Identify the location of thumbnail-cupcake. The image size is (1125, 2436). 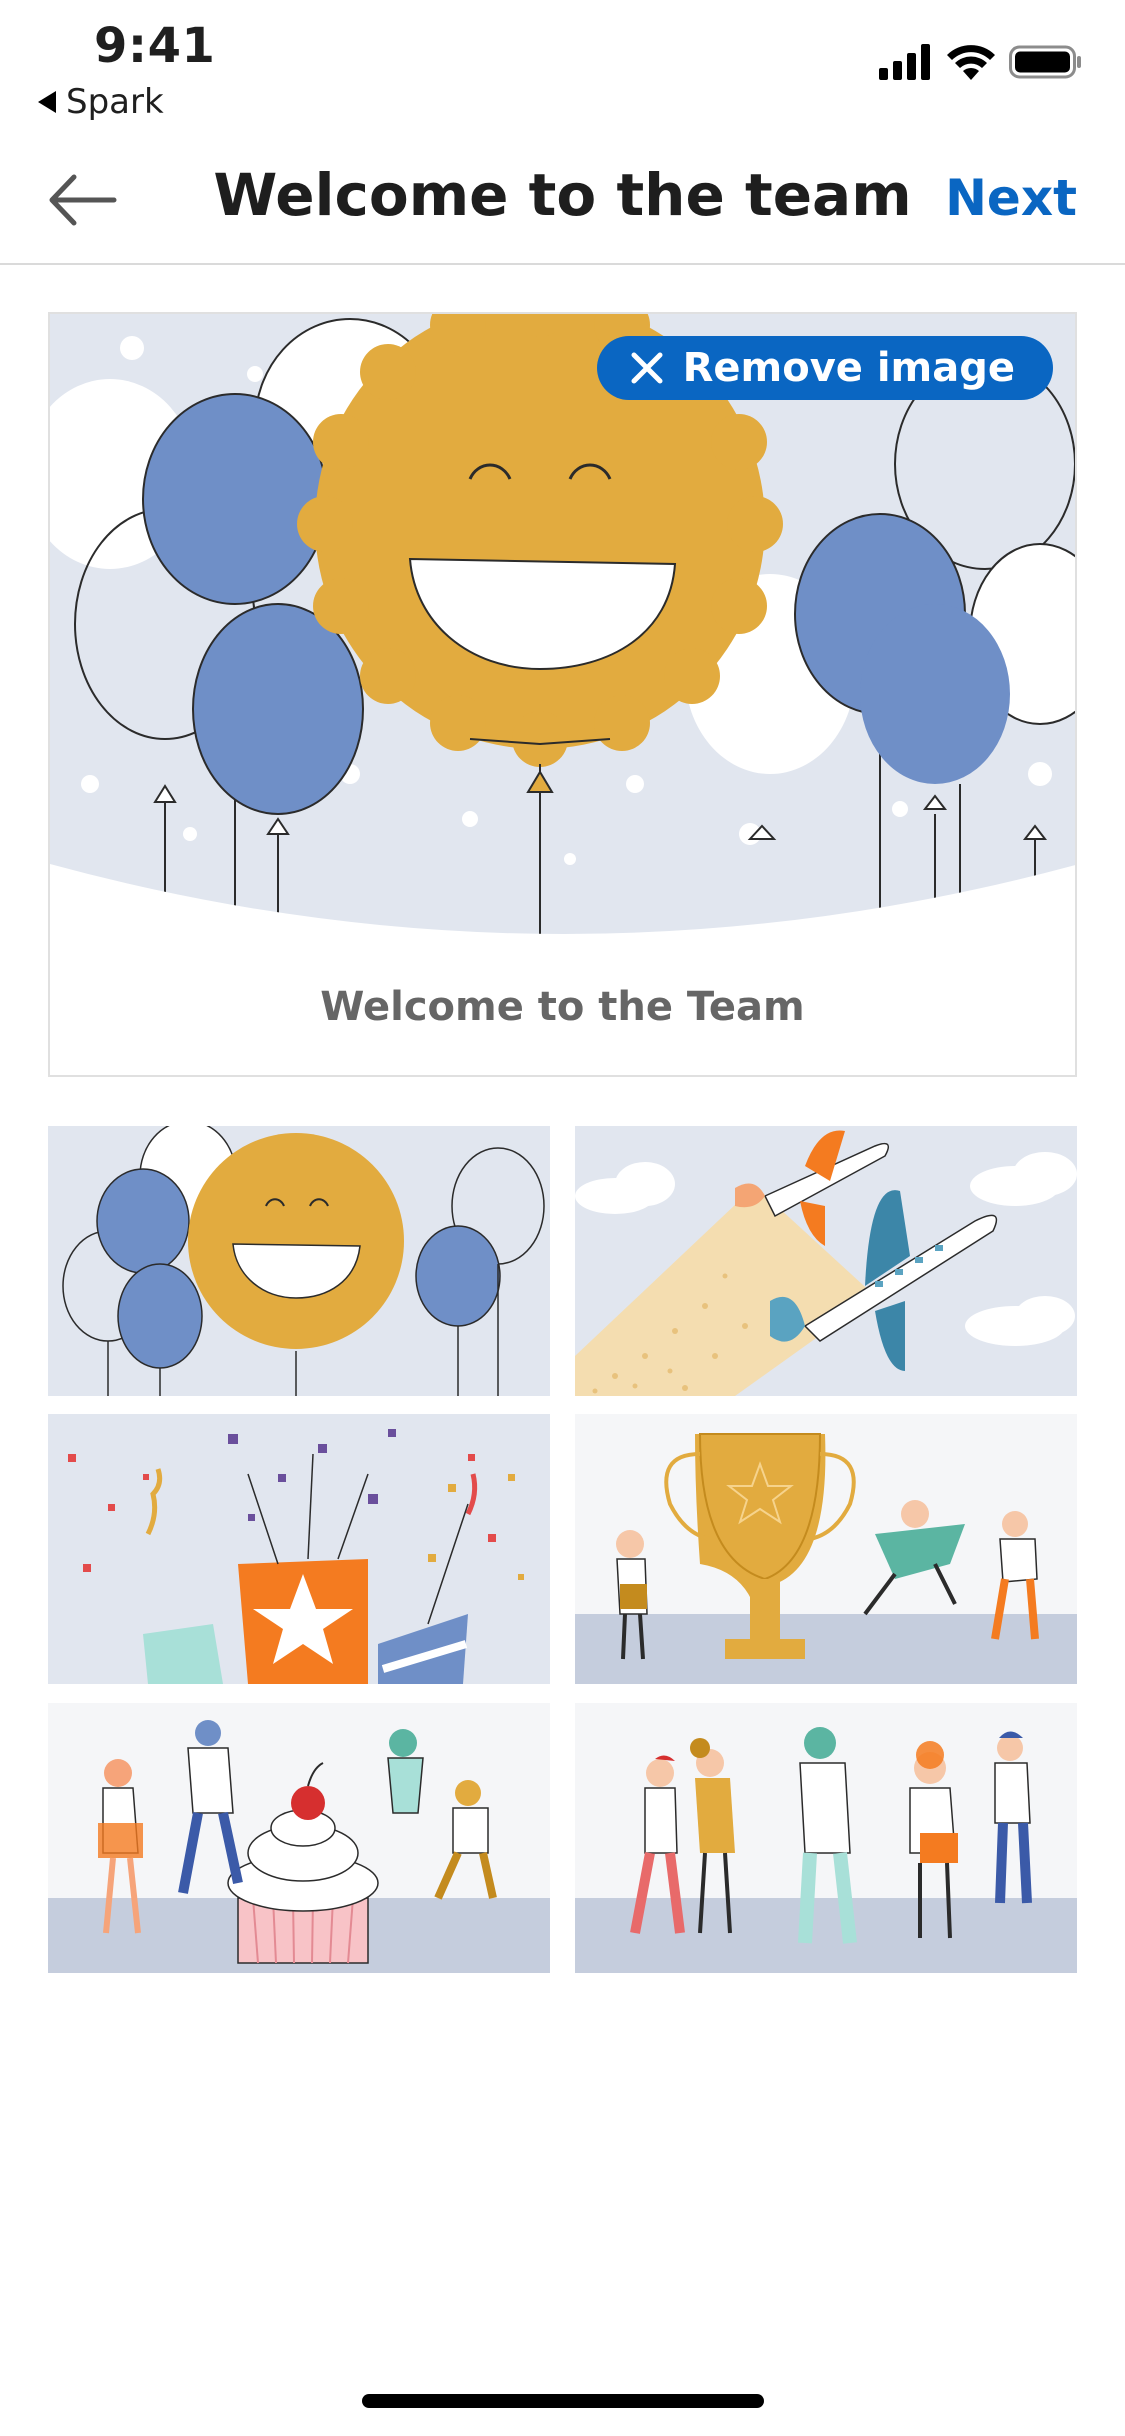
(299, 1838).